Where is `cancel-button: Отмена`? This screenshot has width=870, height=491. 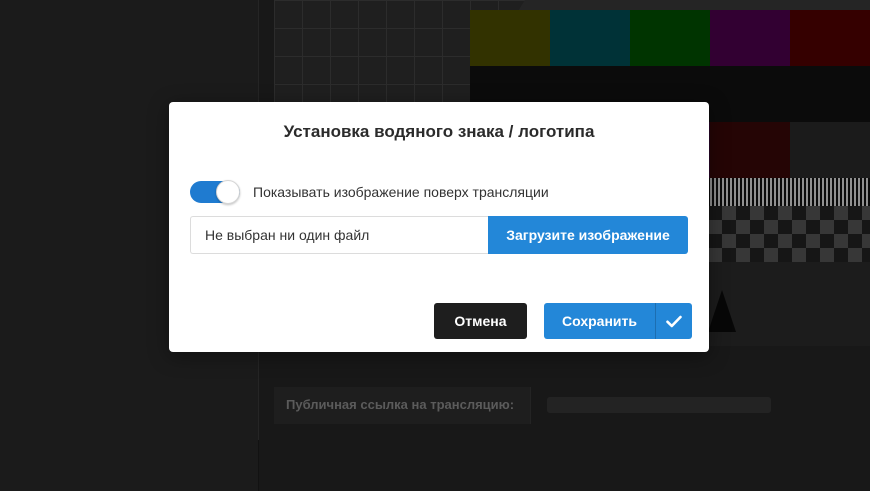 cancel-button: Отмена is located at coordinates (480, 321).